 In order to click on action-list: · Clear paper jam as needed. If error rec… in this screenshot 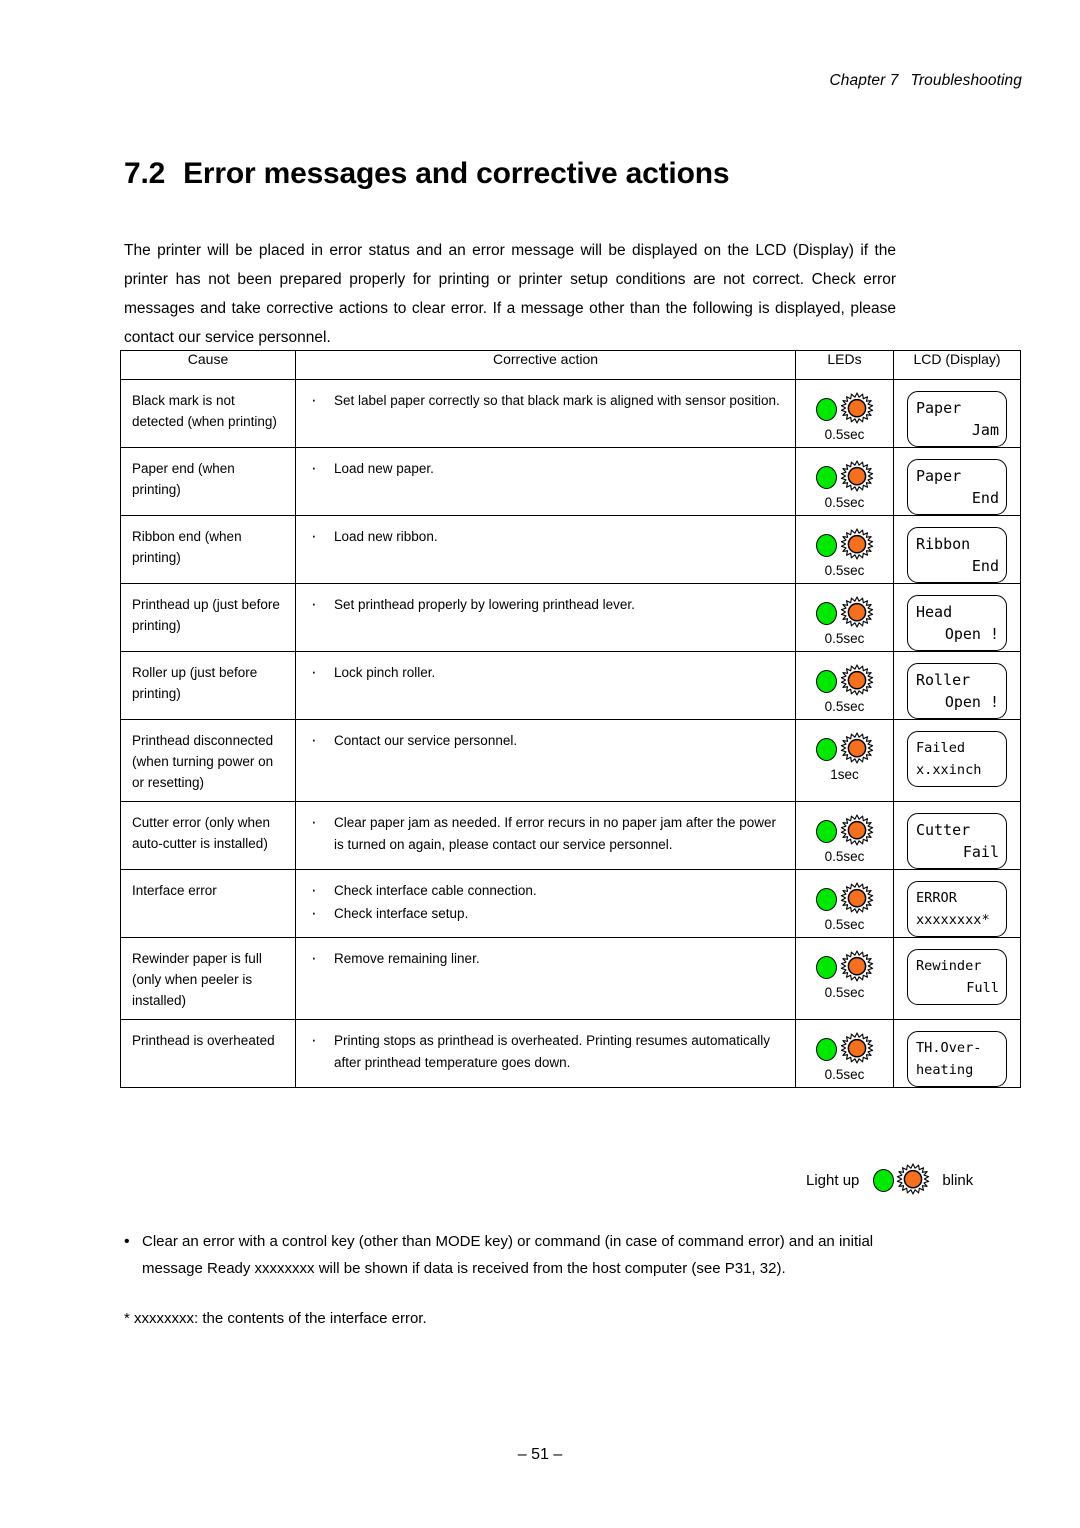, I will do `click(542, 834)`.